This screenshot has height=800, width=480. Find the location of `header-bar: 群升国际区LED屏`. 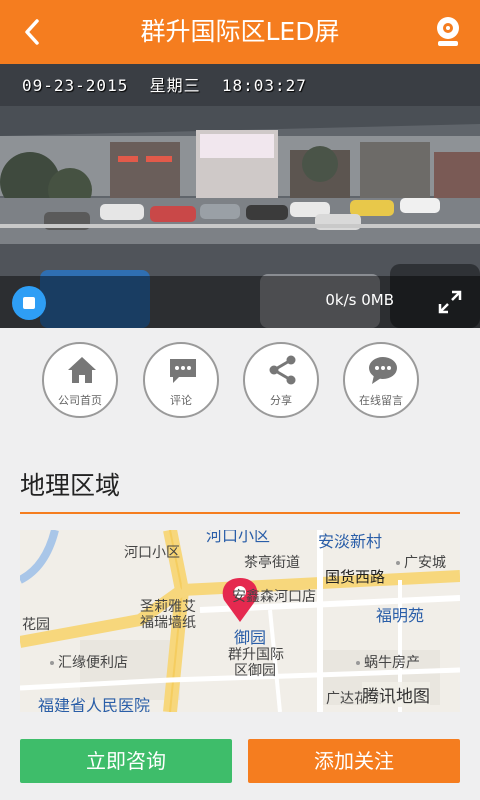

header-bar: 群升国际区LED屏 is located at coordinates (240, 32).